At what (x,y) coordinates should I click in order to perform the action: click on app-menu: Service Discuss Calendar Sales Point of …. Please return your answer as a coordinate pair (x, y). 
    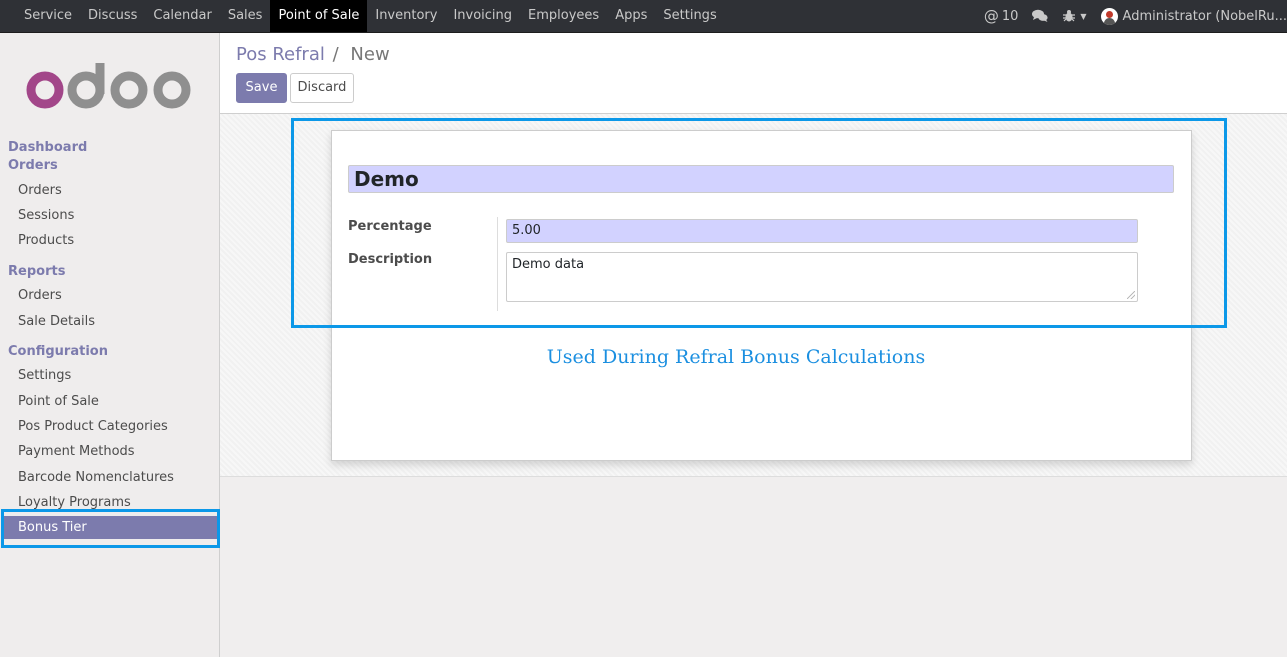
    Looking at the image, I should click on (370, 16).